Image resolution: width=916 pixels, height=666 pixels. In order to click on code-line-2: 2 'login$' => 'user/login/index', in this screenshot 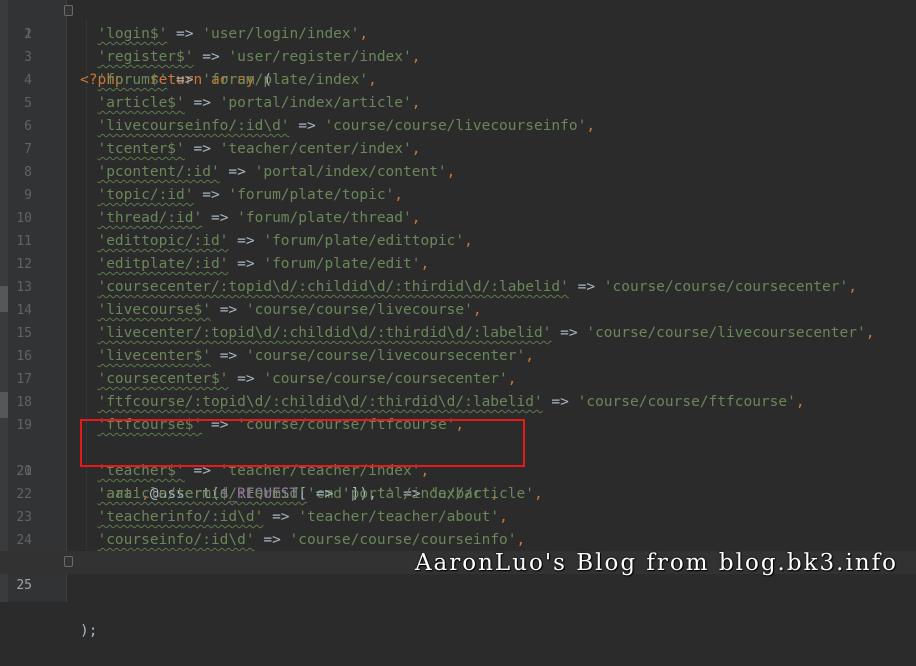, I will do `click(458, 34)`.